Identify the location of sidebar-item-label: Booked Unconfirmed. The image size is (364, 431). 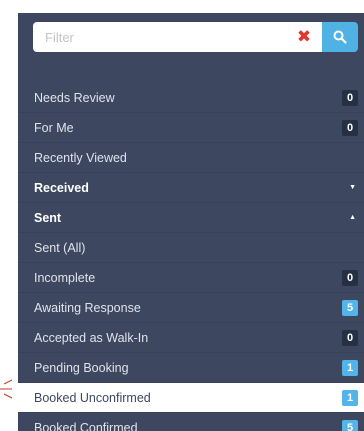
(92, 398).